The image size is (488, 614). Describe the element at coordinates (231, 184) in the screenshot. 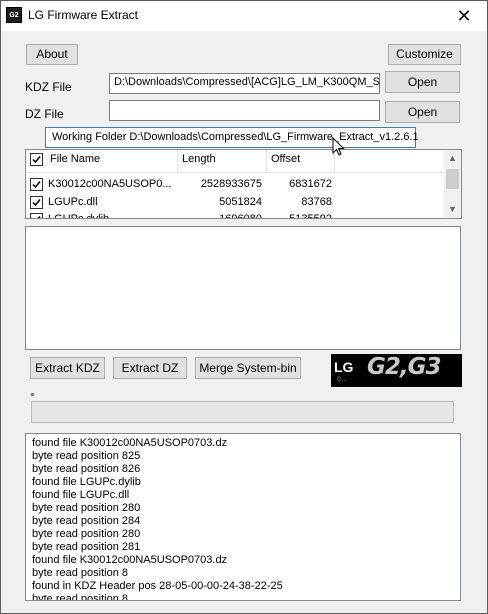

I see `row-length: 2528933675` at that location.